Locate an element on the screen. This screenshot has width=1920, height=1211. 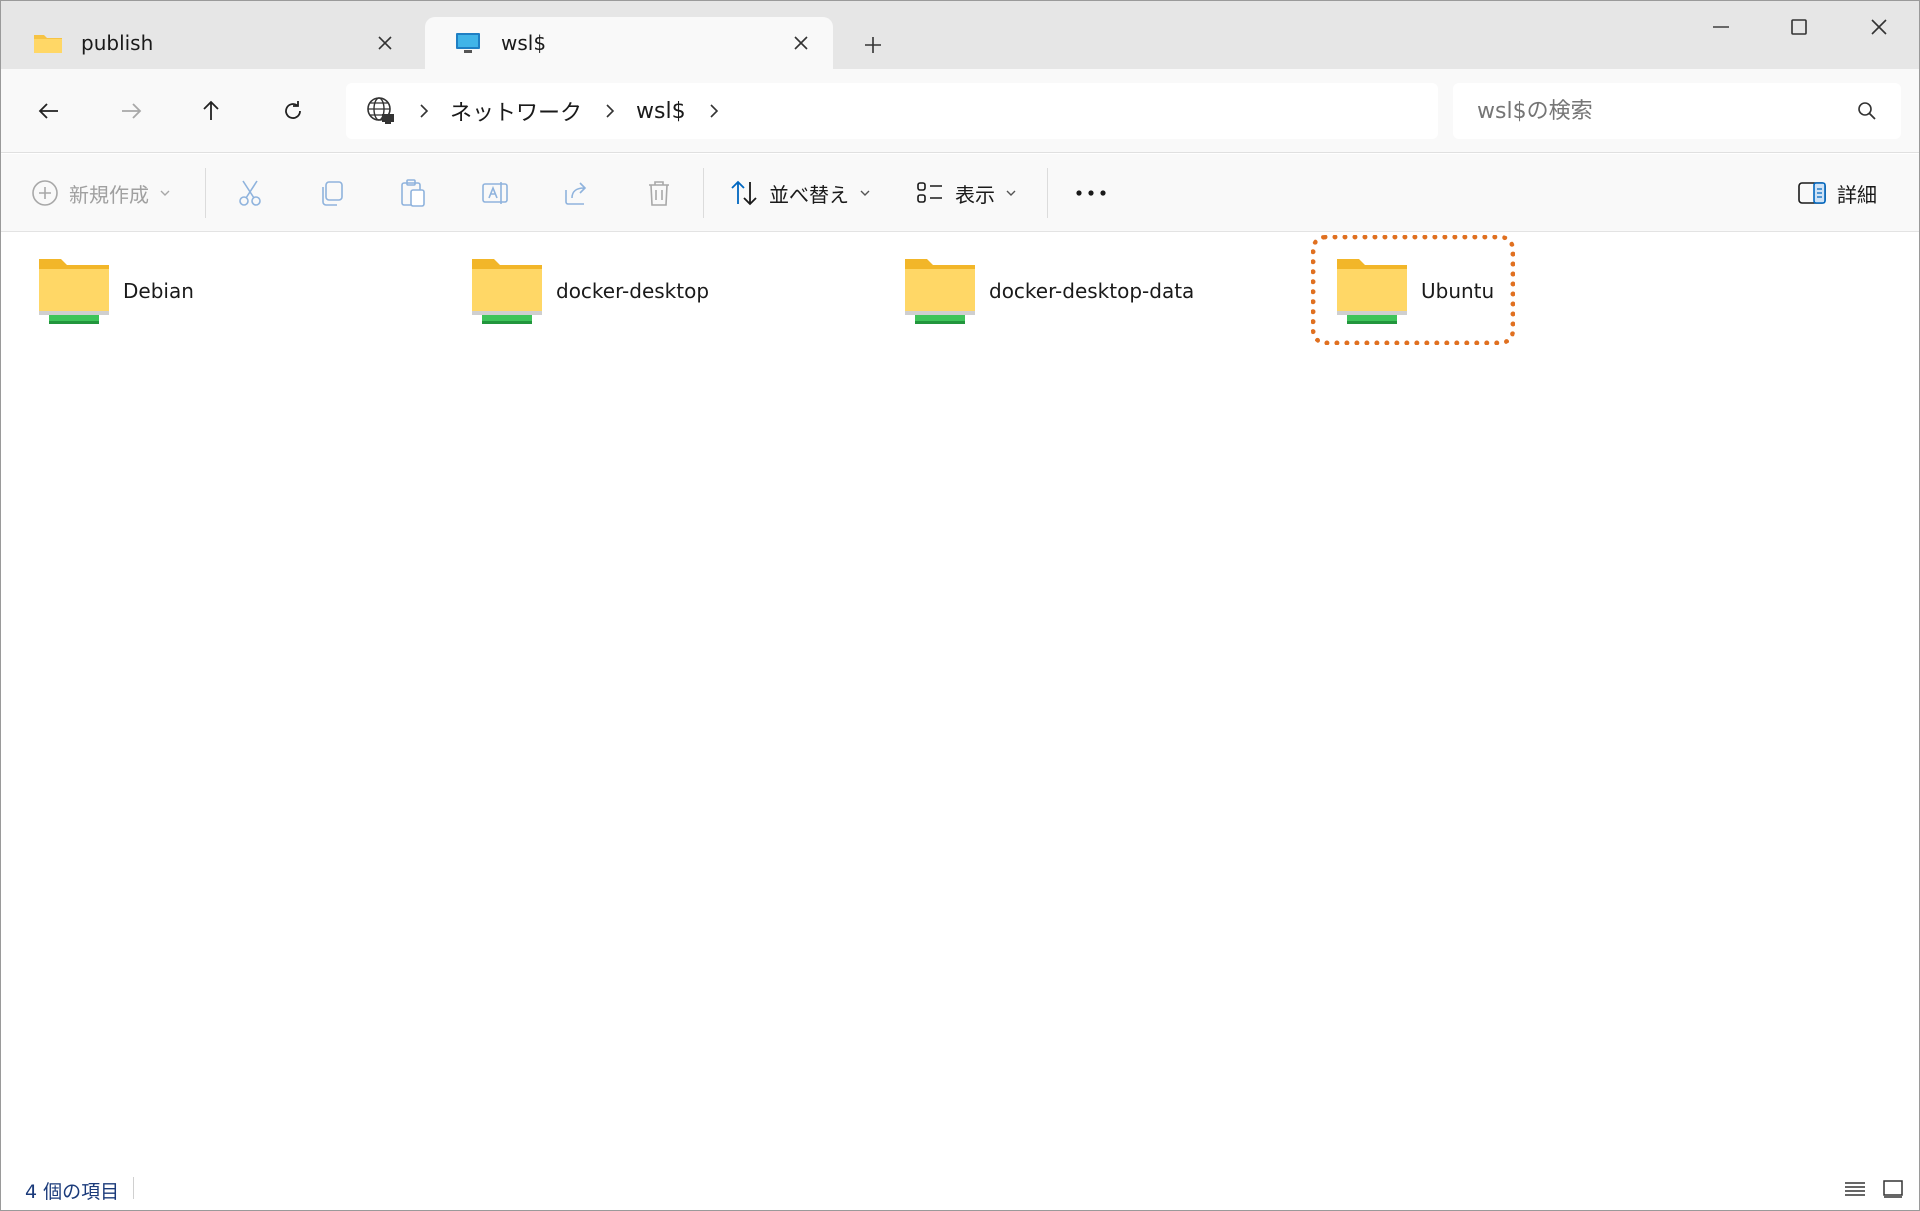
clipboard-icon is located at coordinates (413, 193).